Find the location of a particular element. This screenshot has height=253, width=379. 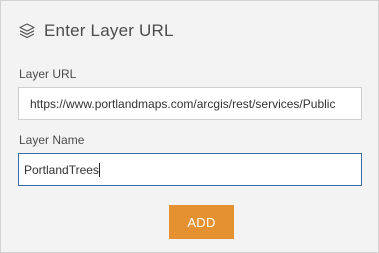

layer-url-label: Layer URL is located at coordinates (48, 74).